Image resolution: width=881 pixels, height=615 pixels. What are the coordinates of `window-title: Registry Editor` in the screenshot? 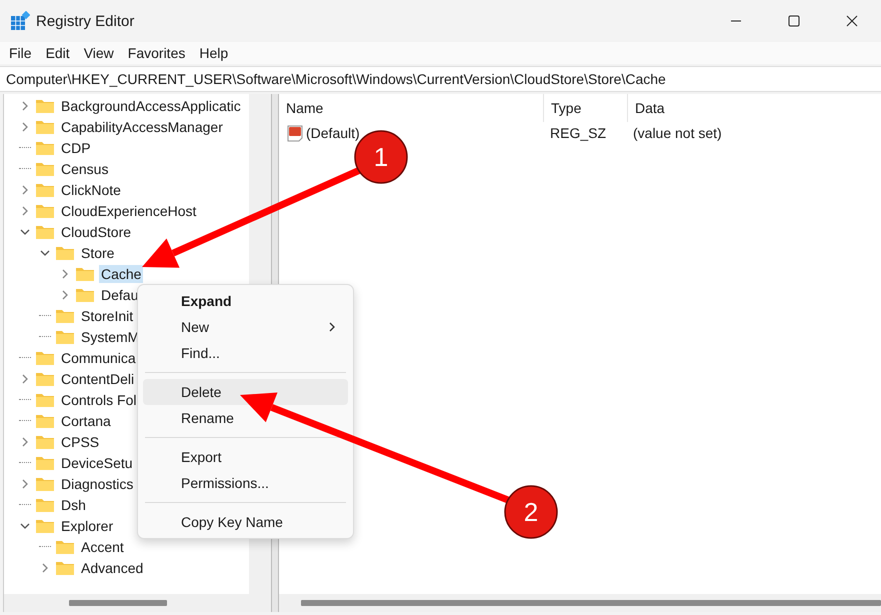 It's located at (86, 21).